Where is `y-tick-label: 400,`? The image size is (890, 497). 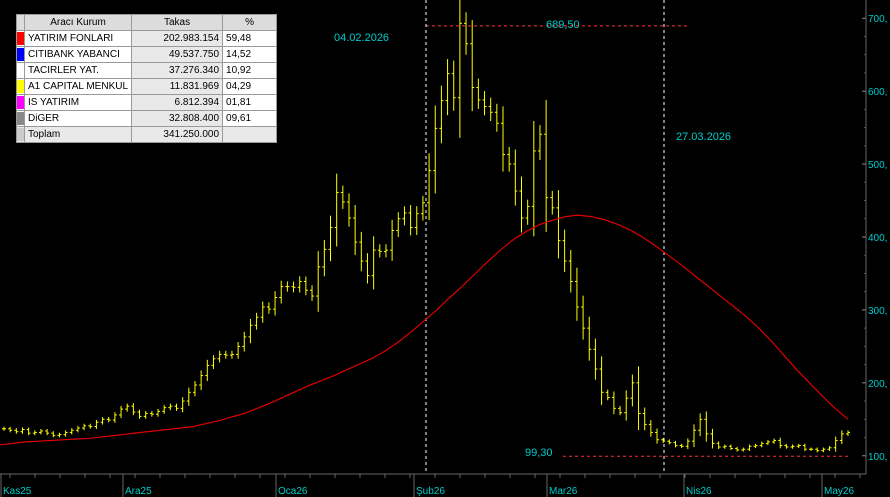
y-tick-label: 400, is located at coordinates (877, 238).